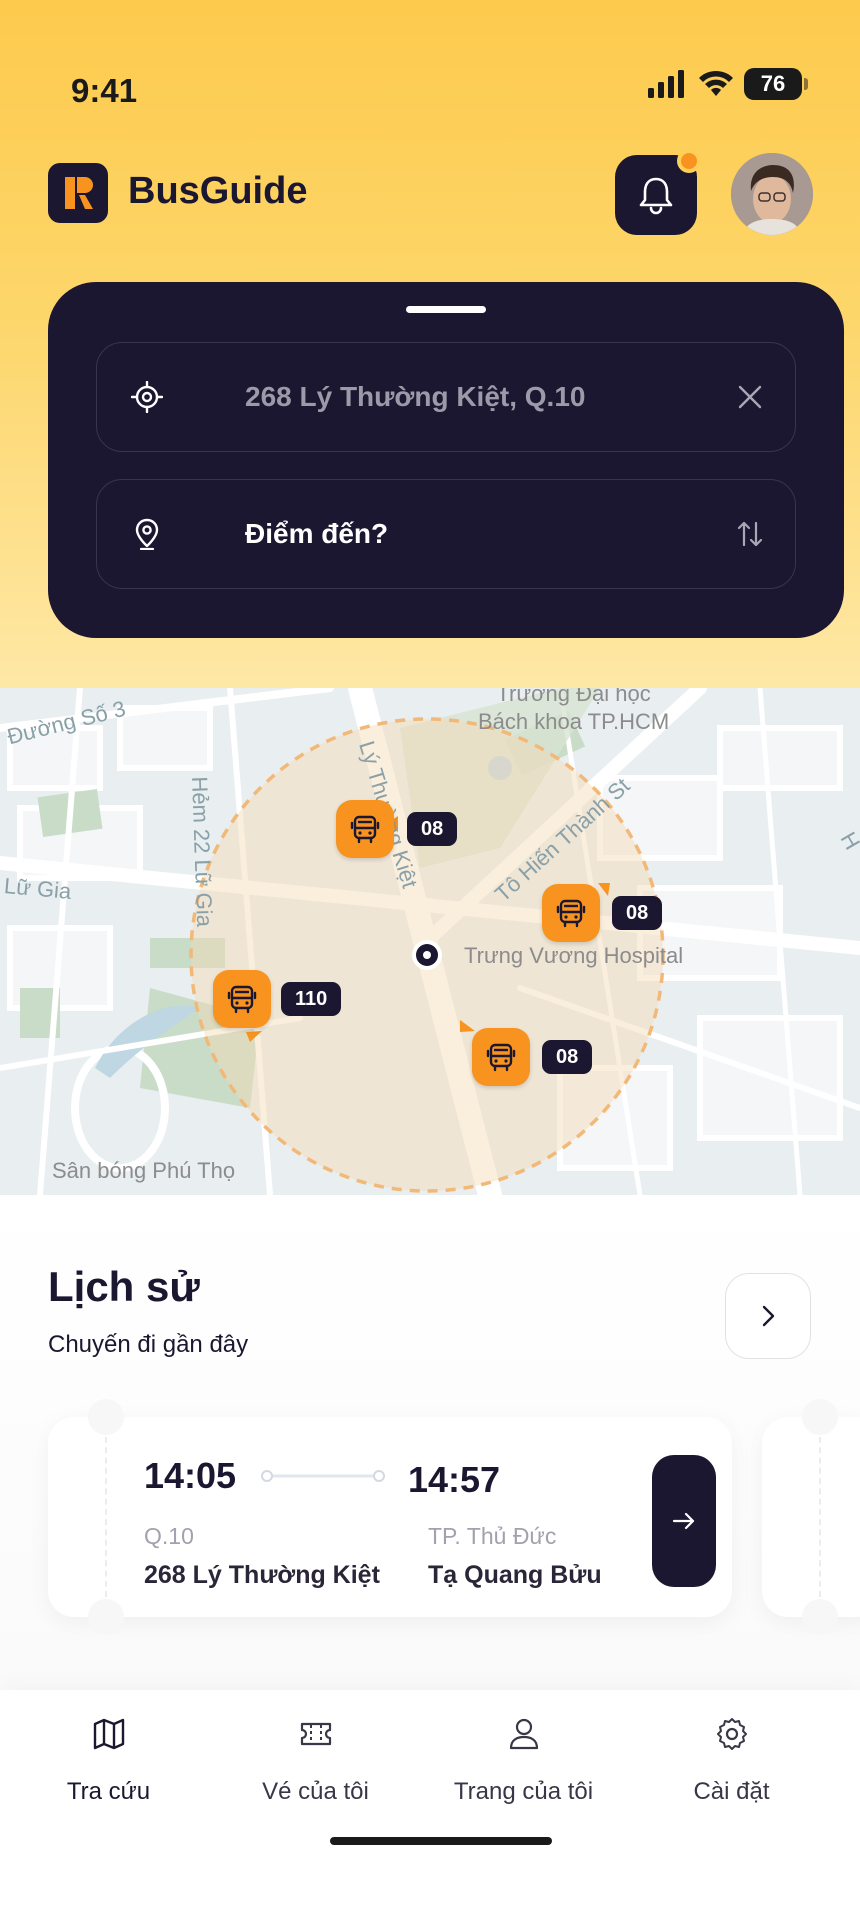  What do you see at coordinates (773, 84) in the screenshot?
I see `battery-indicator: 76` at bounding box center [773, 84].